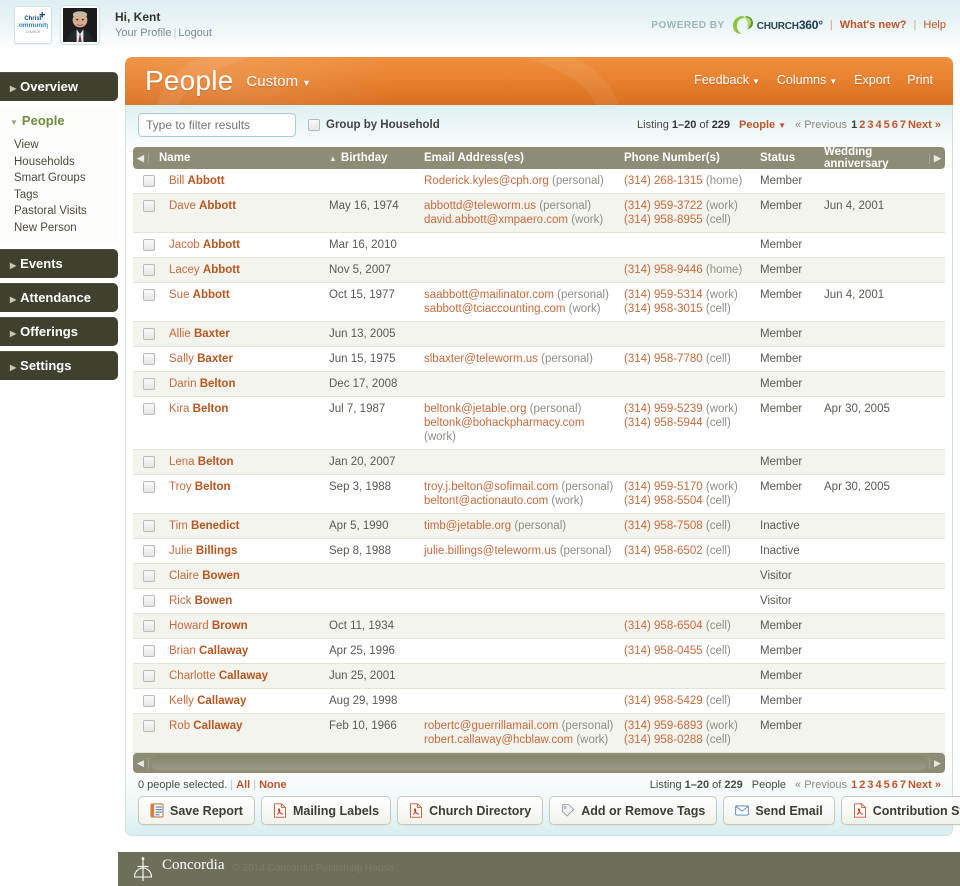  I want to click on person-name-link: Rob Callaway, so click(206, 726).